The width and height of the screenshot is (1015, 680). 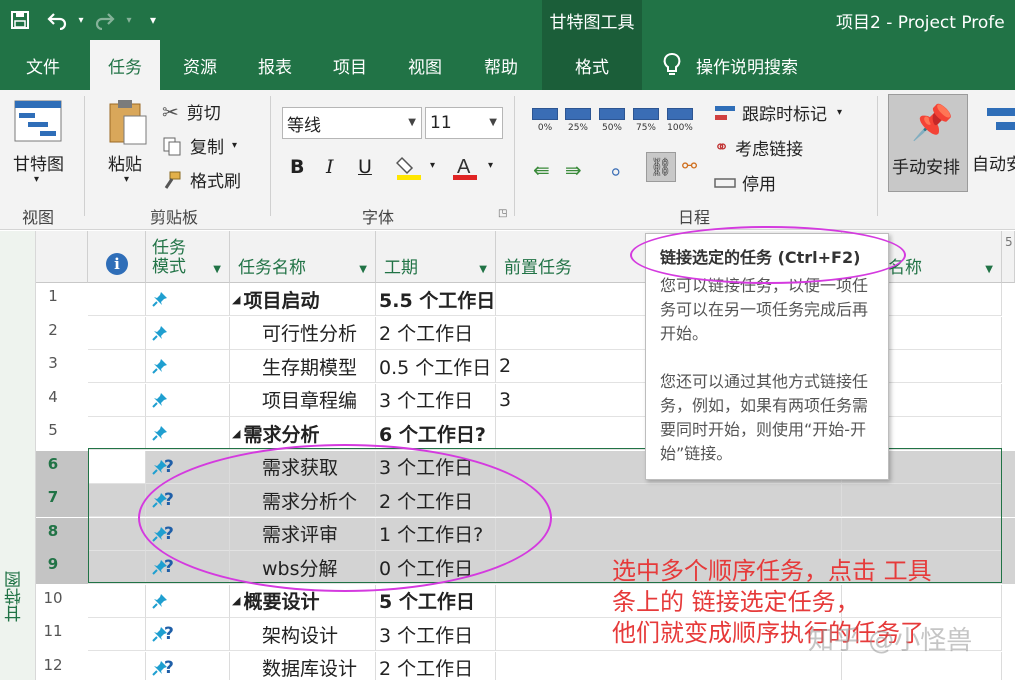 I want to click on auto-schedule-button: 自动安, so click(x=993, y=162).